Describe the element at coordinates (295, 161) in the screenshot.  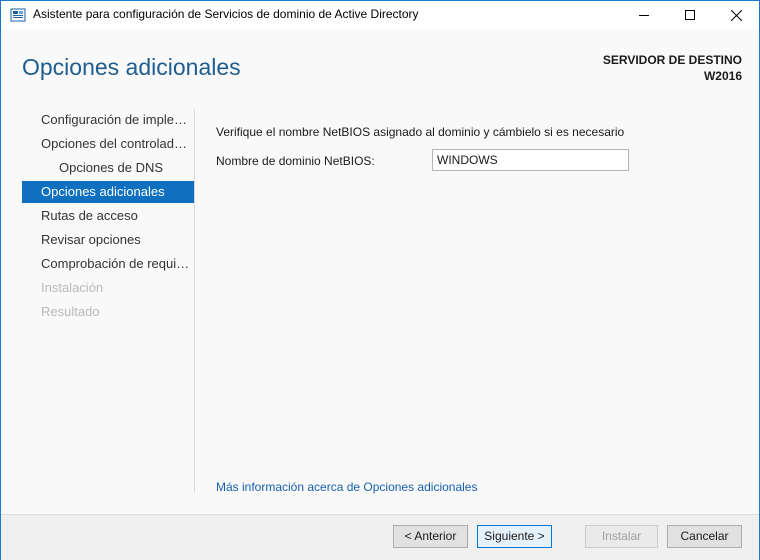
I see `netbios-name-label: Nombre de dominio NetBIOS:` at that location.